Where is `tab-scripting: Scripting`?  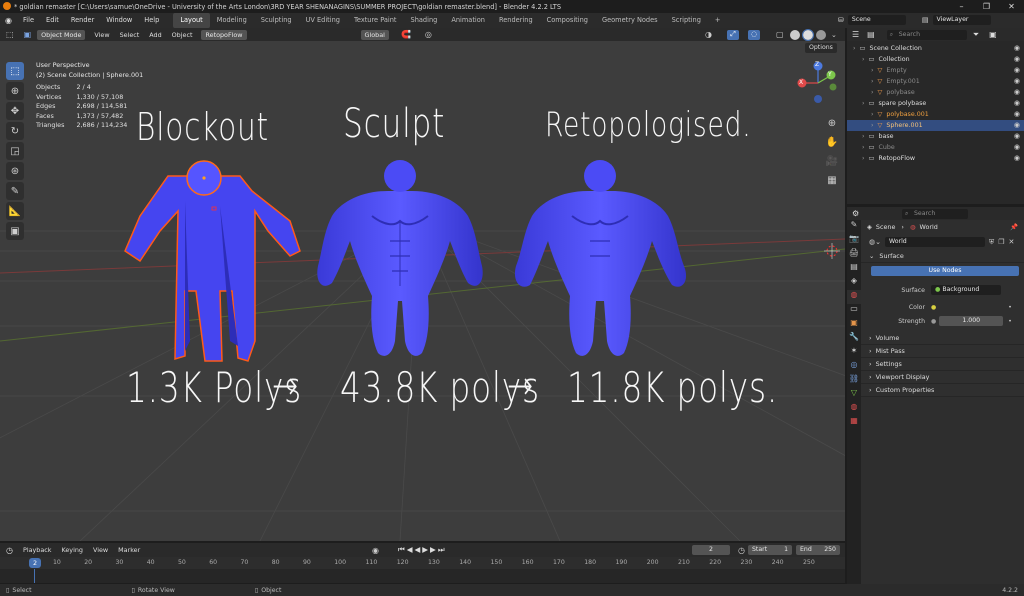 tab-scripting: Scripting is located at coordinates (686, 20).